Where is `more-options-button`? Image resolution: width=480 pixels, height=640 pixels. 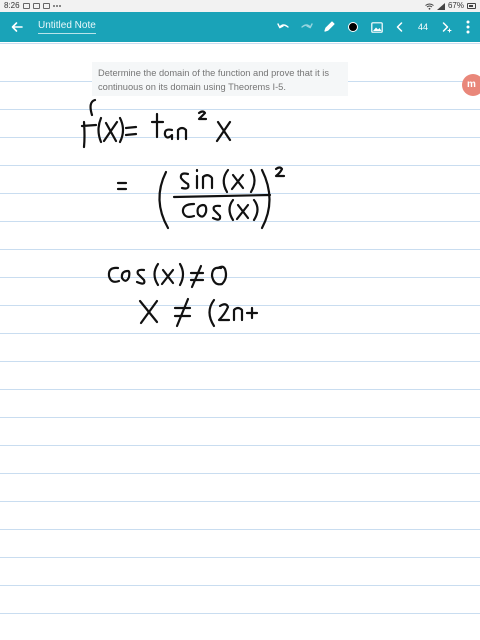 more-options-button is located at coordinates (468, 27).